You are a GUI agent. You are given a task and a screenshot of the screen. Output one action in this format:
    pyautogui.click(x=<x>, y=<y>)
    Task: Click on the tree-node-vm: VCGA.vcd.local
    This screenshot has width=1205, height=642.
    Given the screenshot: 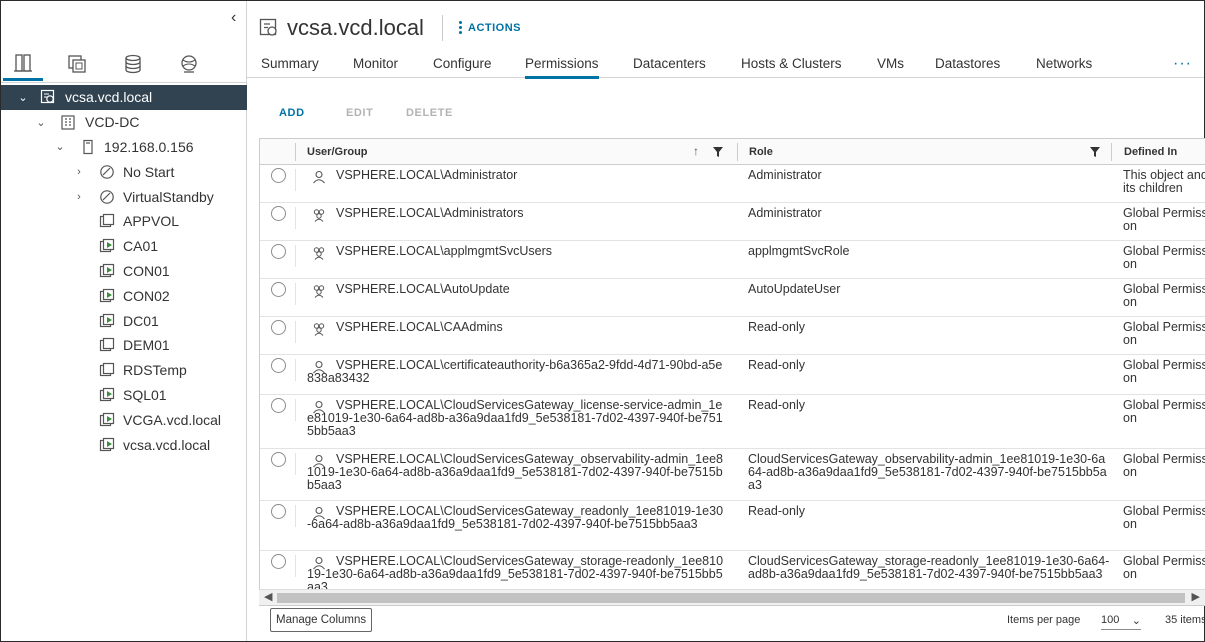 What is the action you would take?
    pyautogui.click(x=124, y=419)
    